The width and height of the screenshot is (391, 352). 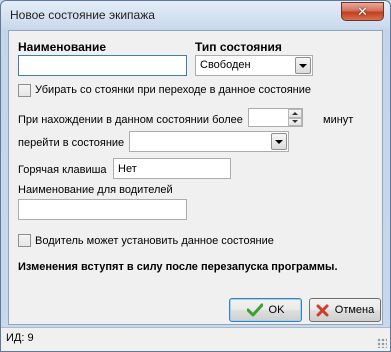 What do you see at coordinates (254, 310) in the screenshot?
I see `check-icon` at bounding box center [254, 310].